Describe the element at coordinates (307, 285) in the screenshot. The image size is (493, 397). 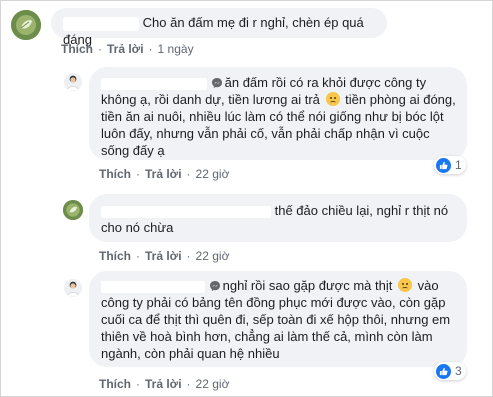
I see `comment-text-4-line-1: nghỉ rồi sao gặp được mà thịt` at that location.